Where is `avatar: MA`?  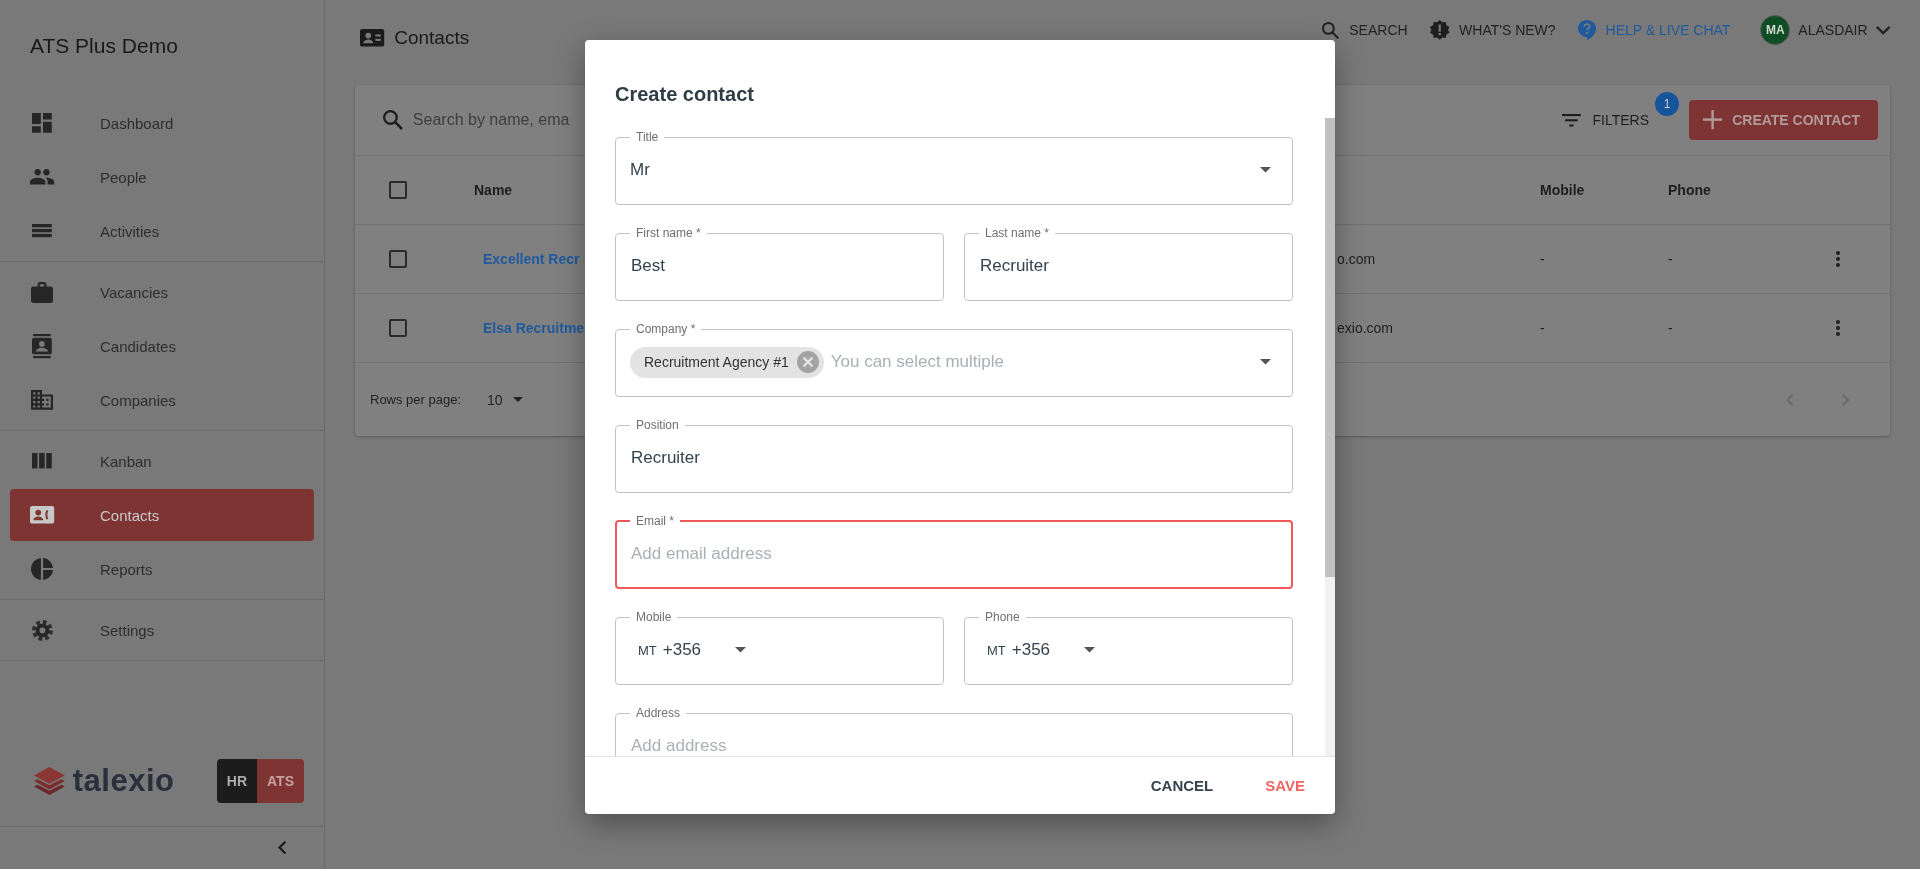 avatar: MA is located at coordinates (1775, 30).